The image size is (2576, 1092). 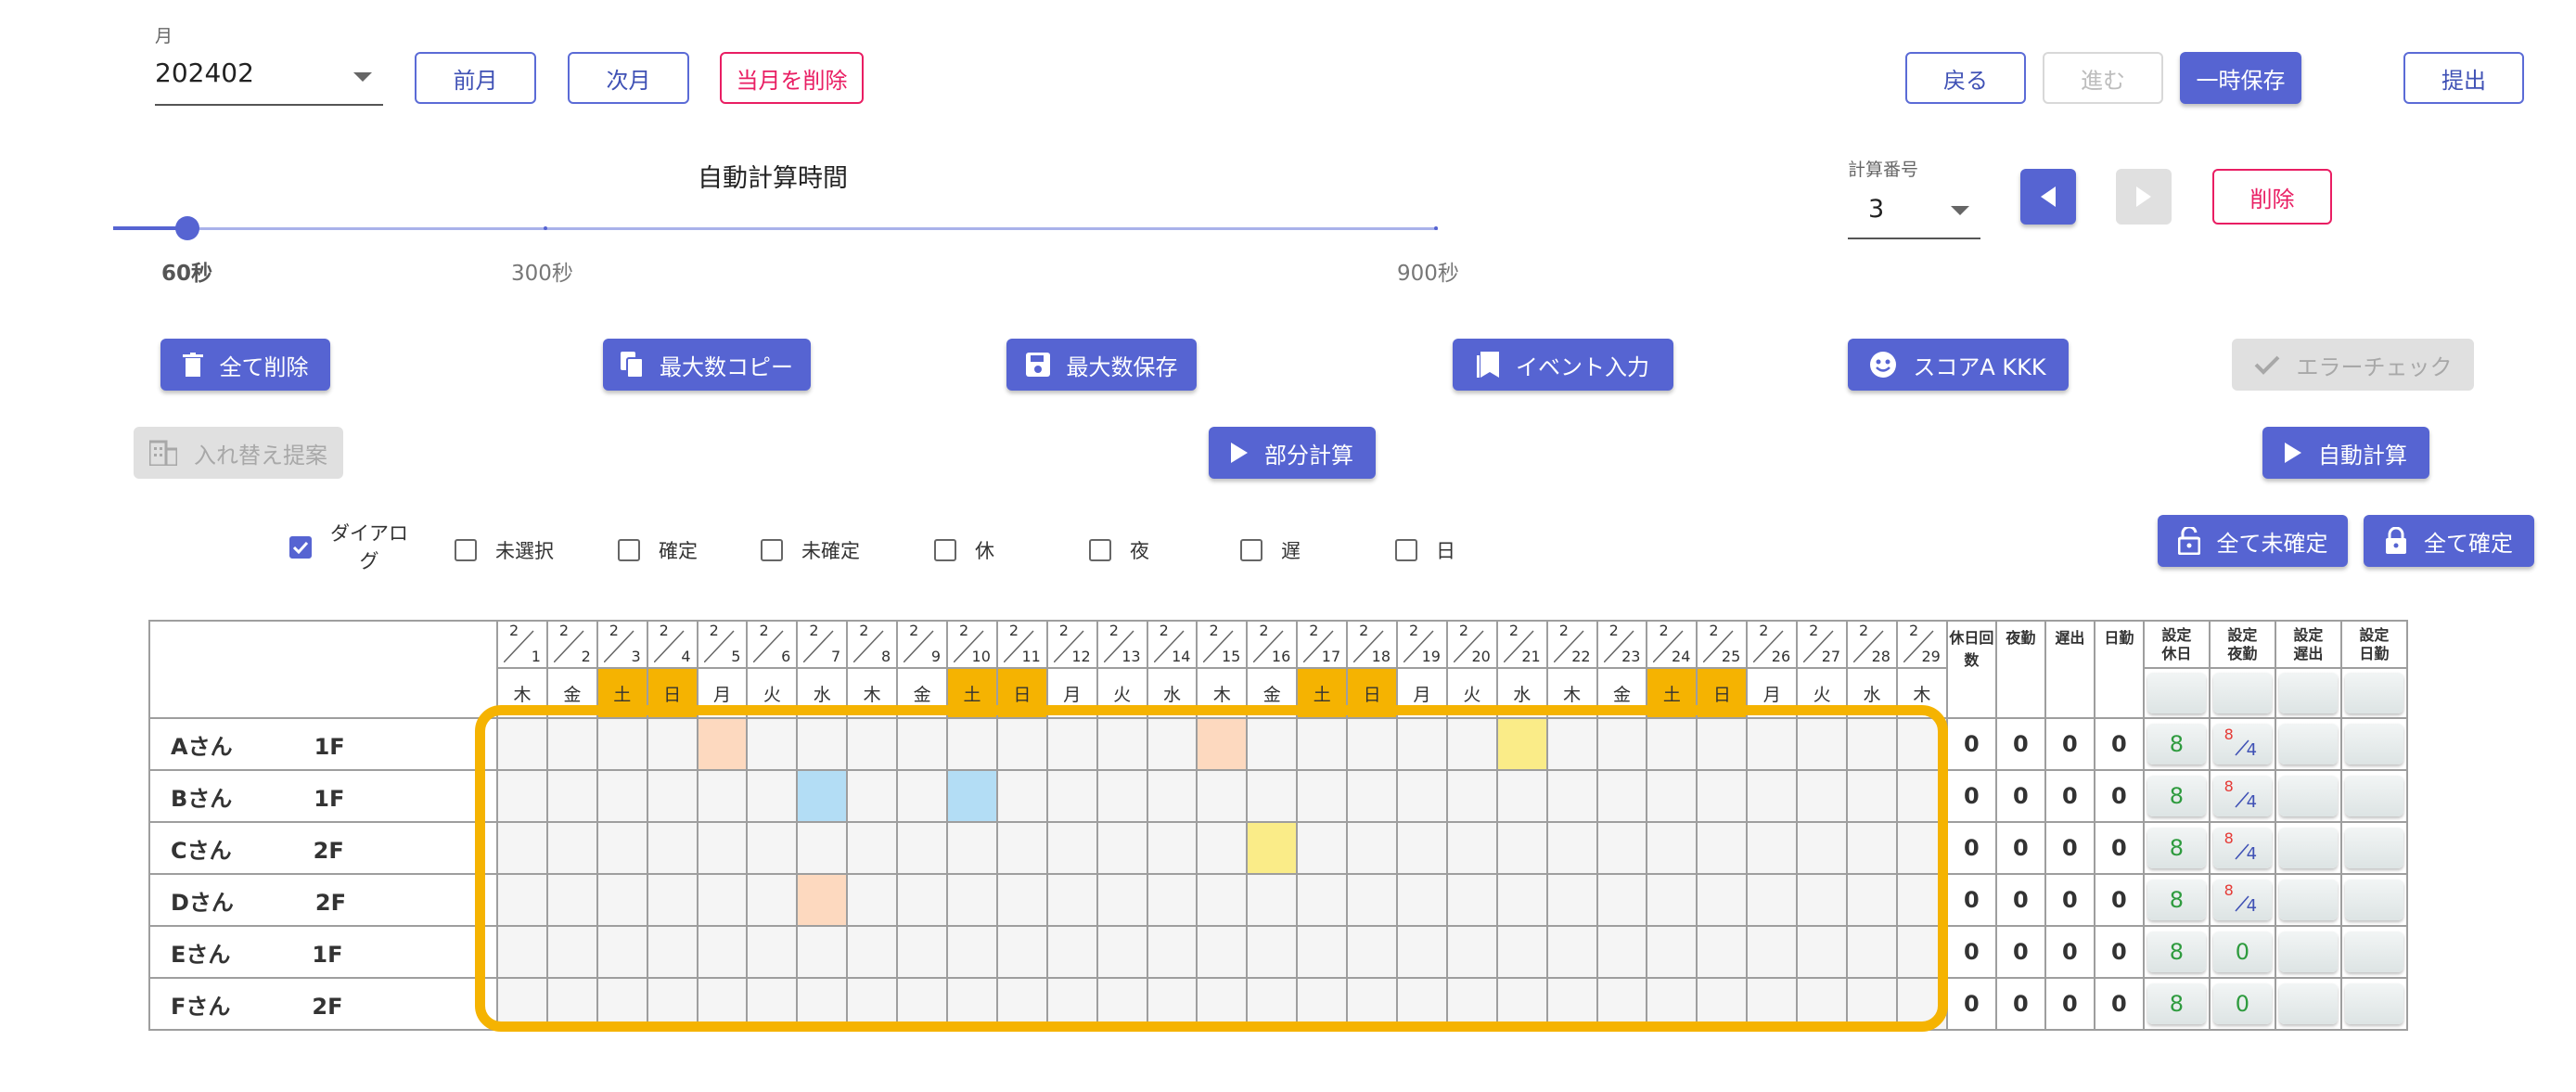 I want to click on setting-night-button: 0, so click(x=2242, y=951).